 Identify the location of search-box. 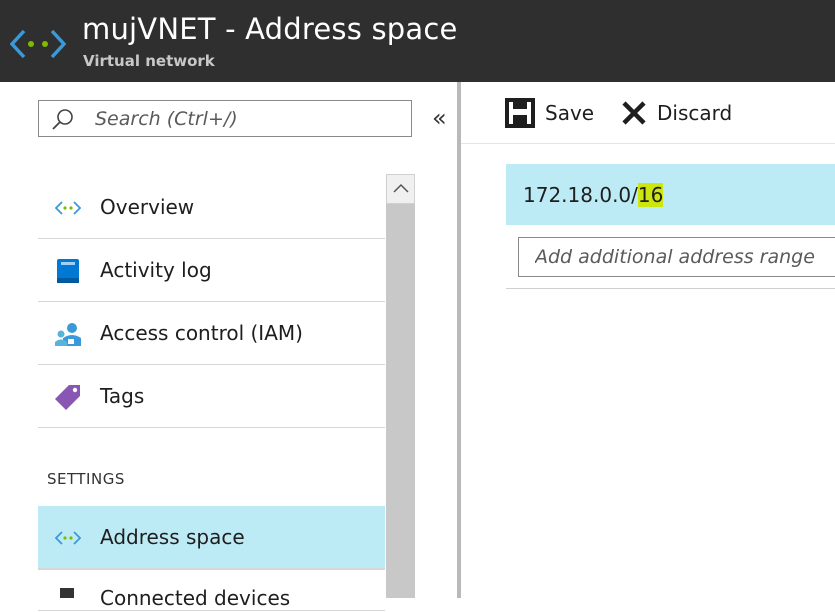
(225, 118).